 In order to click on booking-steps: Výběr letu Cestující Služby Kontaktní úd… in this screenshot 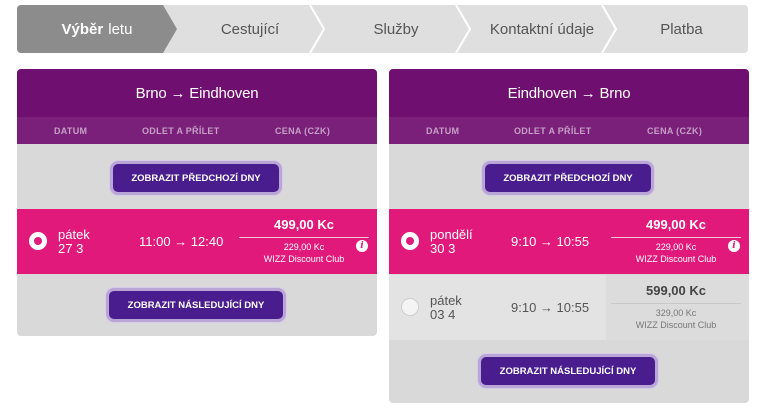, I will do `click(382, 29)`.